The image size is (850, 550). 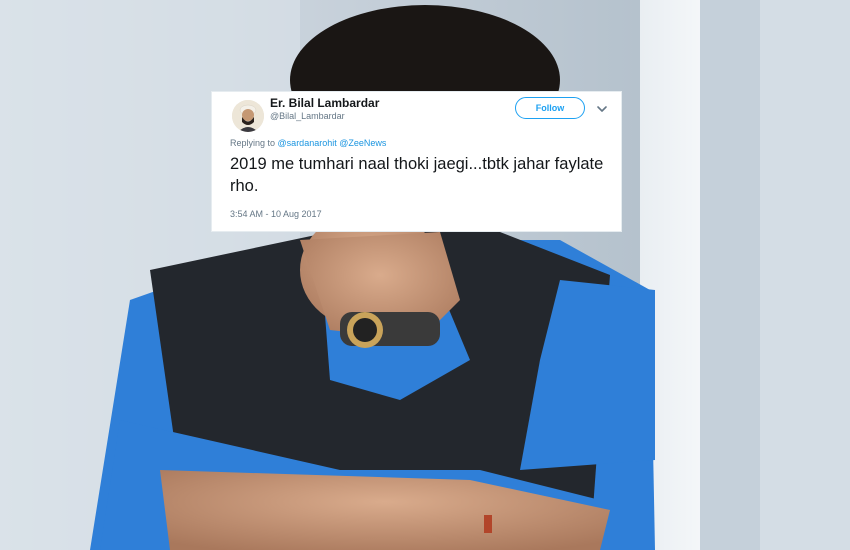 I want to click on avatar, so click(x=248, y=116).